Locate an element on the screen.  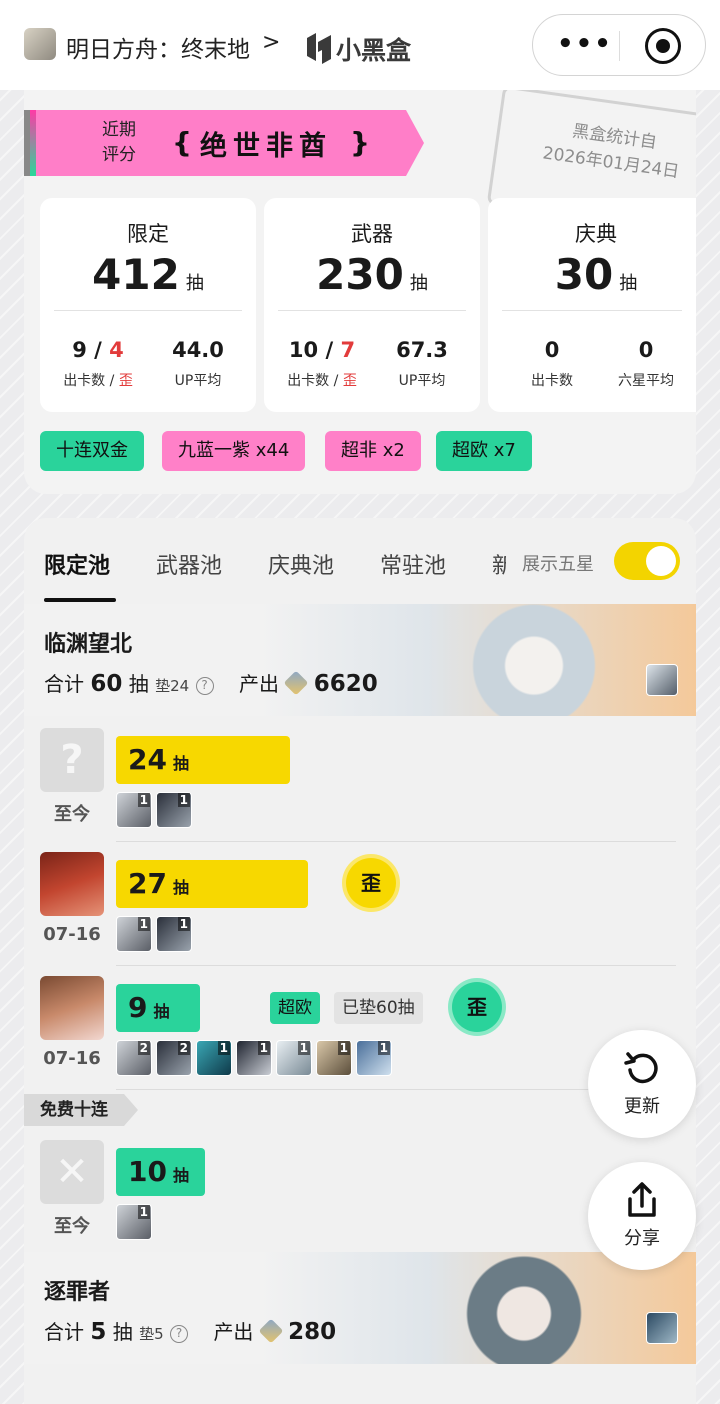
tag-nine-blue: 九蓝一紫 x44 is located at coordinates (234, 451).